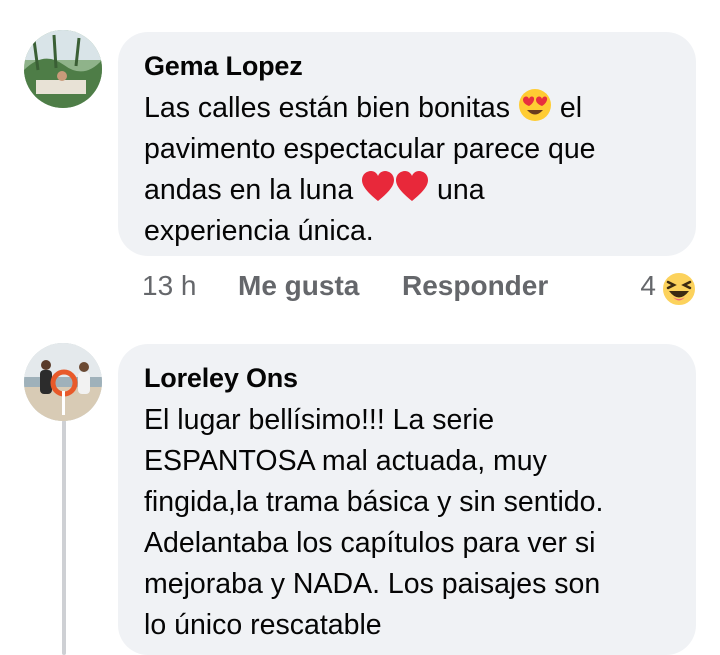  I want to click on comment-line: mejoraba y NADA. Los paisajes son, so click(372, 584).